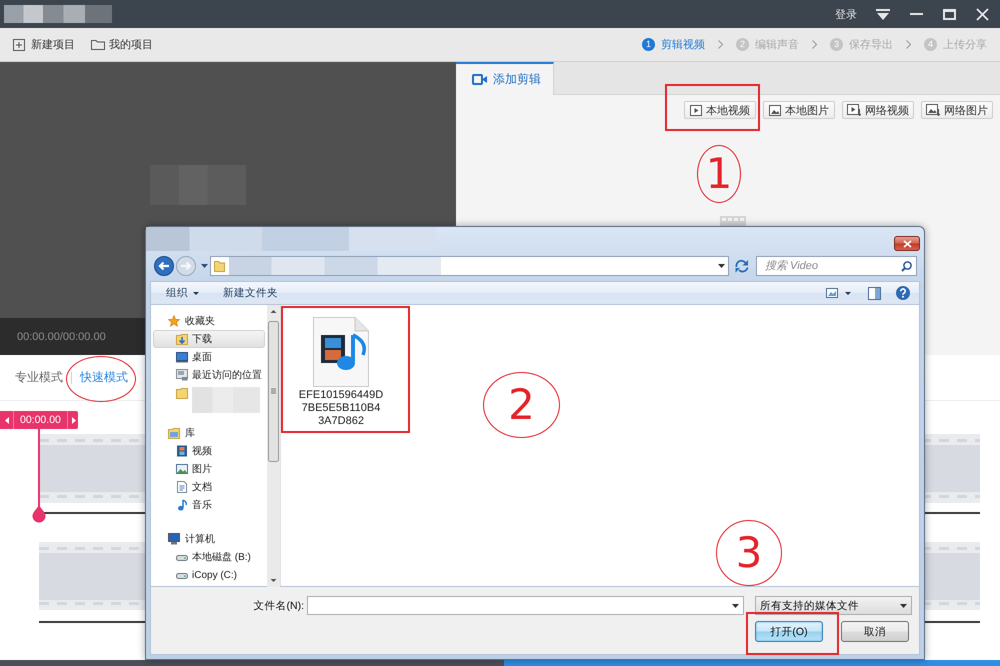 The height and width of the screenshot is (666, 1000). What do you see at coordinates (39, 377) in the screenshot?
I see `mode-tab: 专业模式` at bounding box center [39, 377].